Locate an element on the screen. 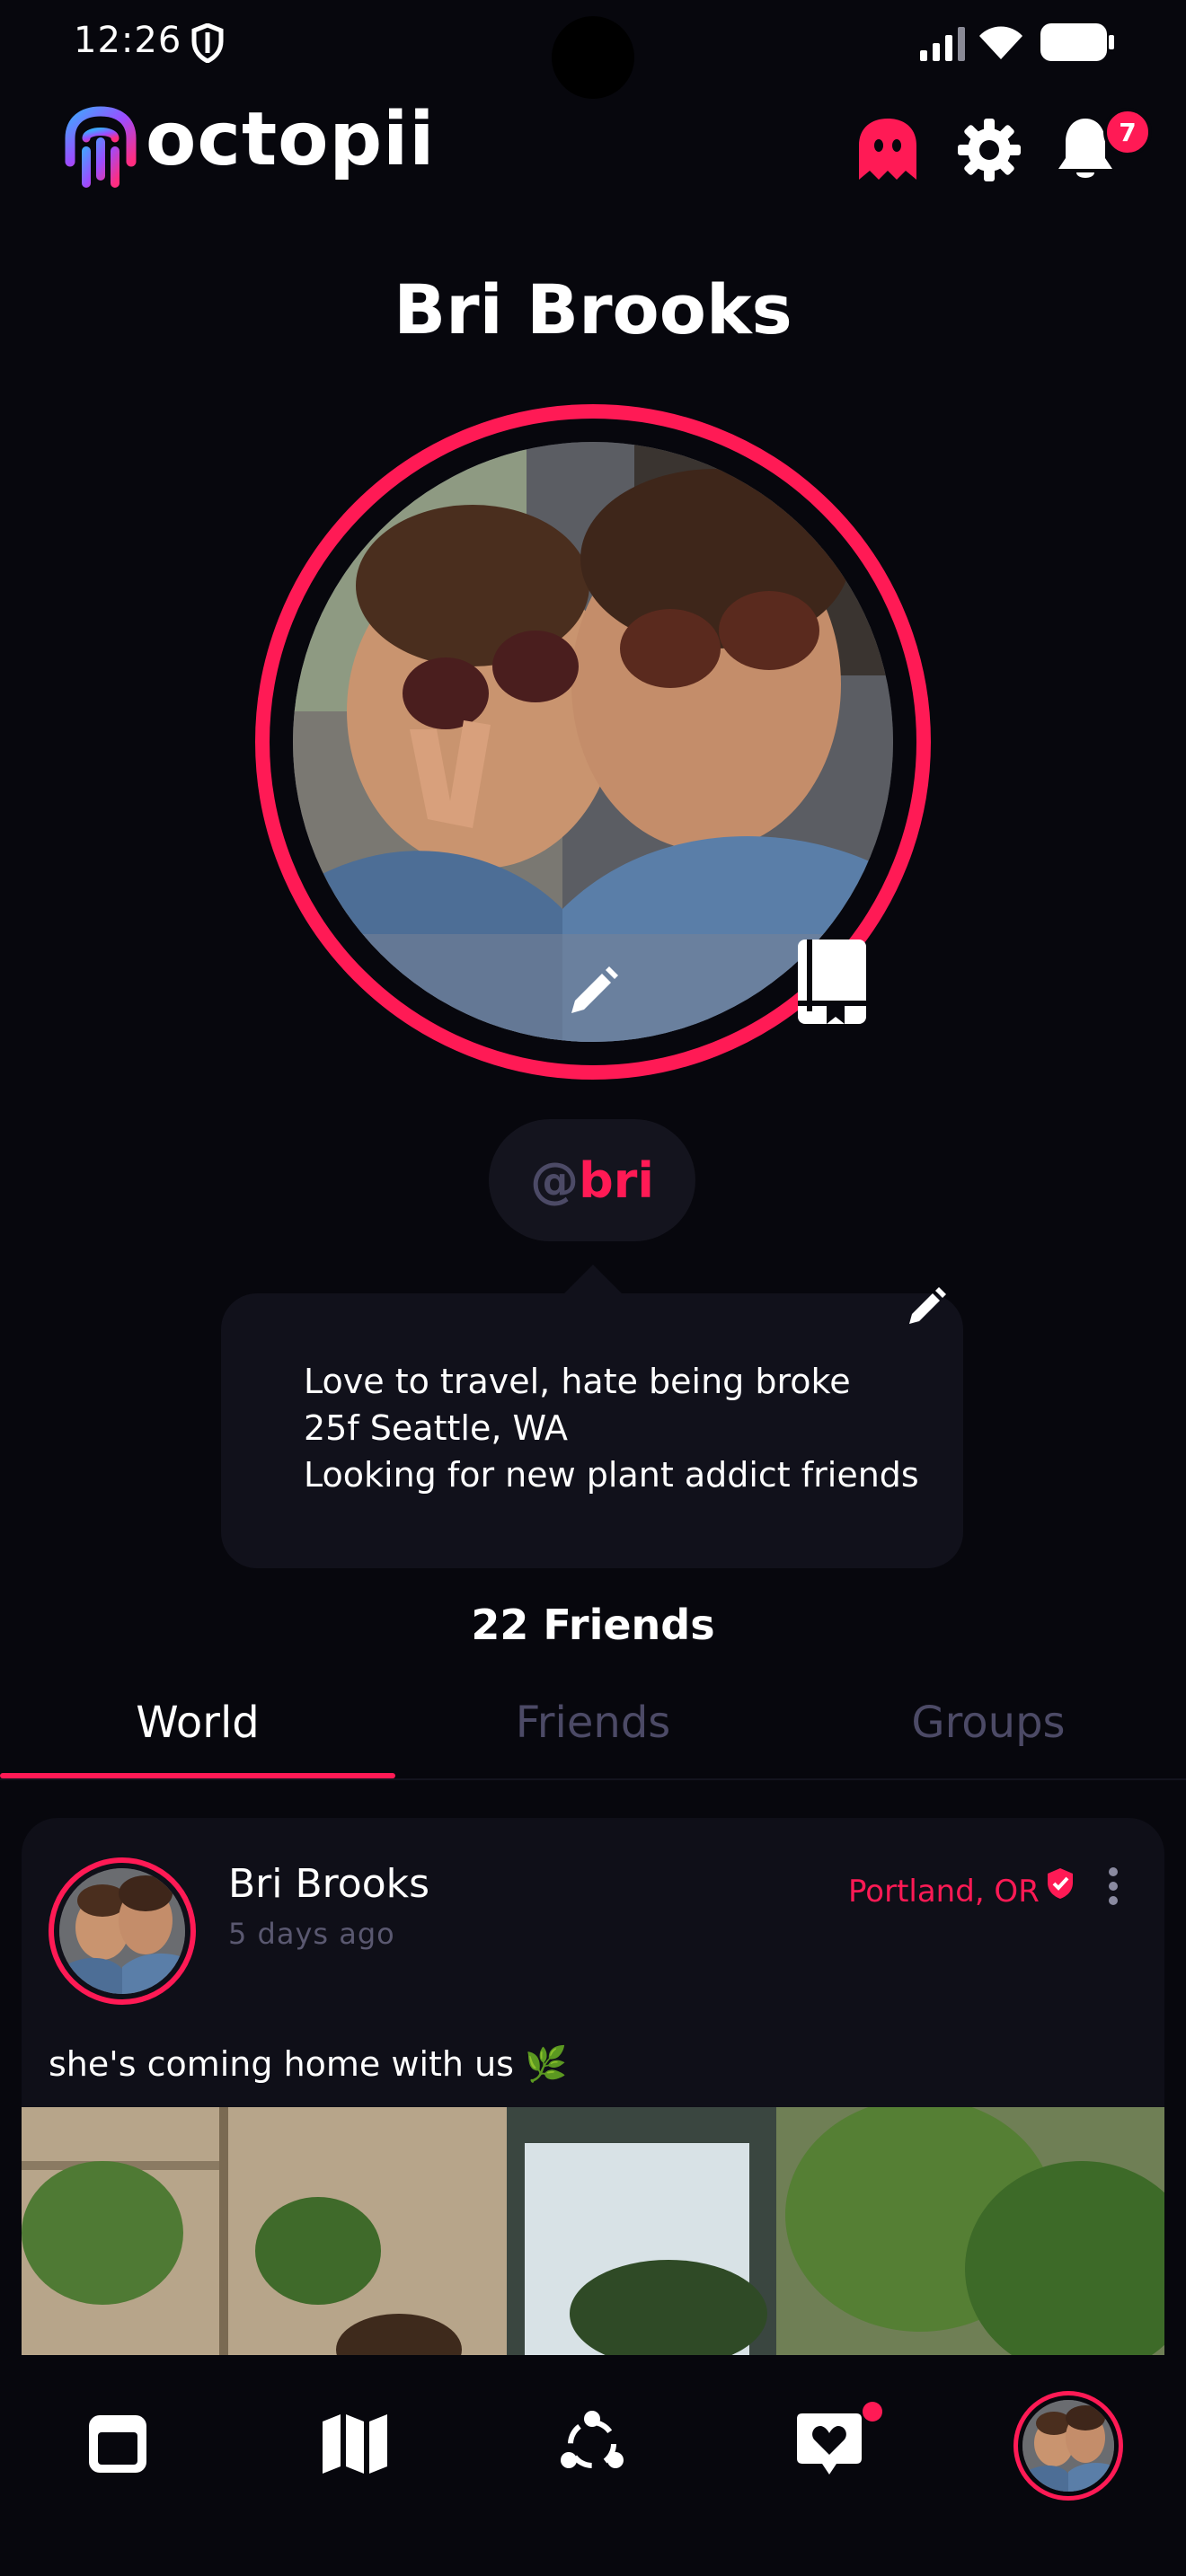 The width and height of the screenshot is (1186, 2576). profile-avatar-image is located at coordinates (1068, 2446).